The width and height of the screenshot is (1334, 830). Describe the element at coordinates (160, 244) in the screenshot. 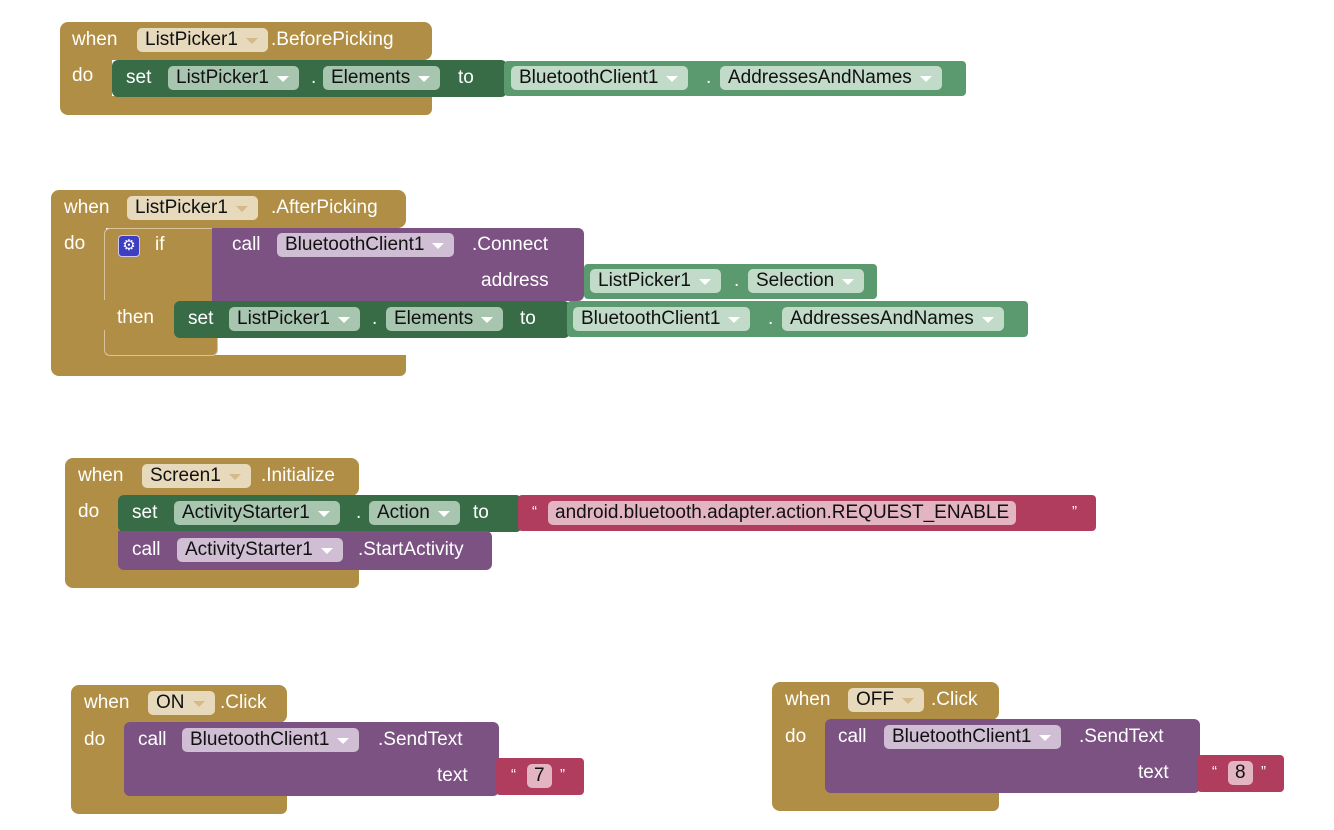

I see `if-keyword: if` at that location.